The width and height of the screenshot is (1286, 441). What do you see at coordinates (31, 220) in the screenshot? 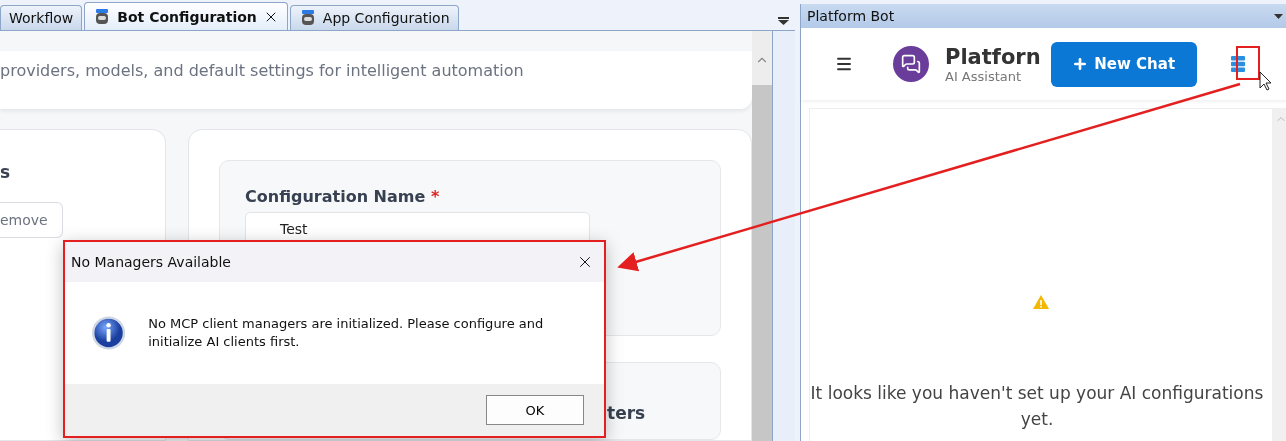
I see `remove-button: emove` at bounding box center [31, 220].